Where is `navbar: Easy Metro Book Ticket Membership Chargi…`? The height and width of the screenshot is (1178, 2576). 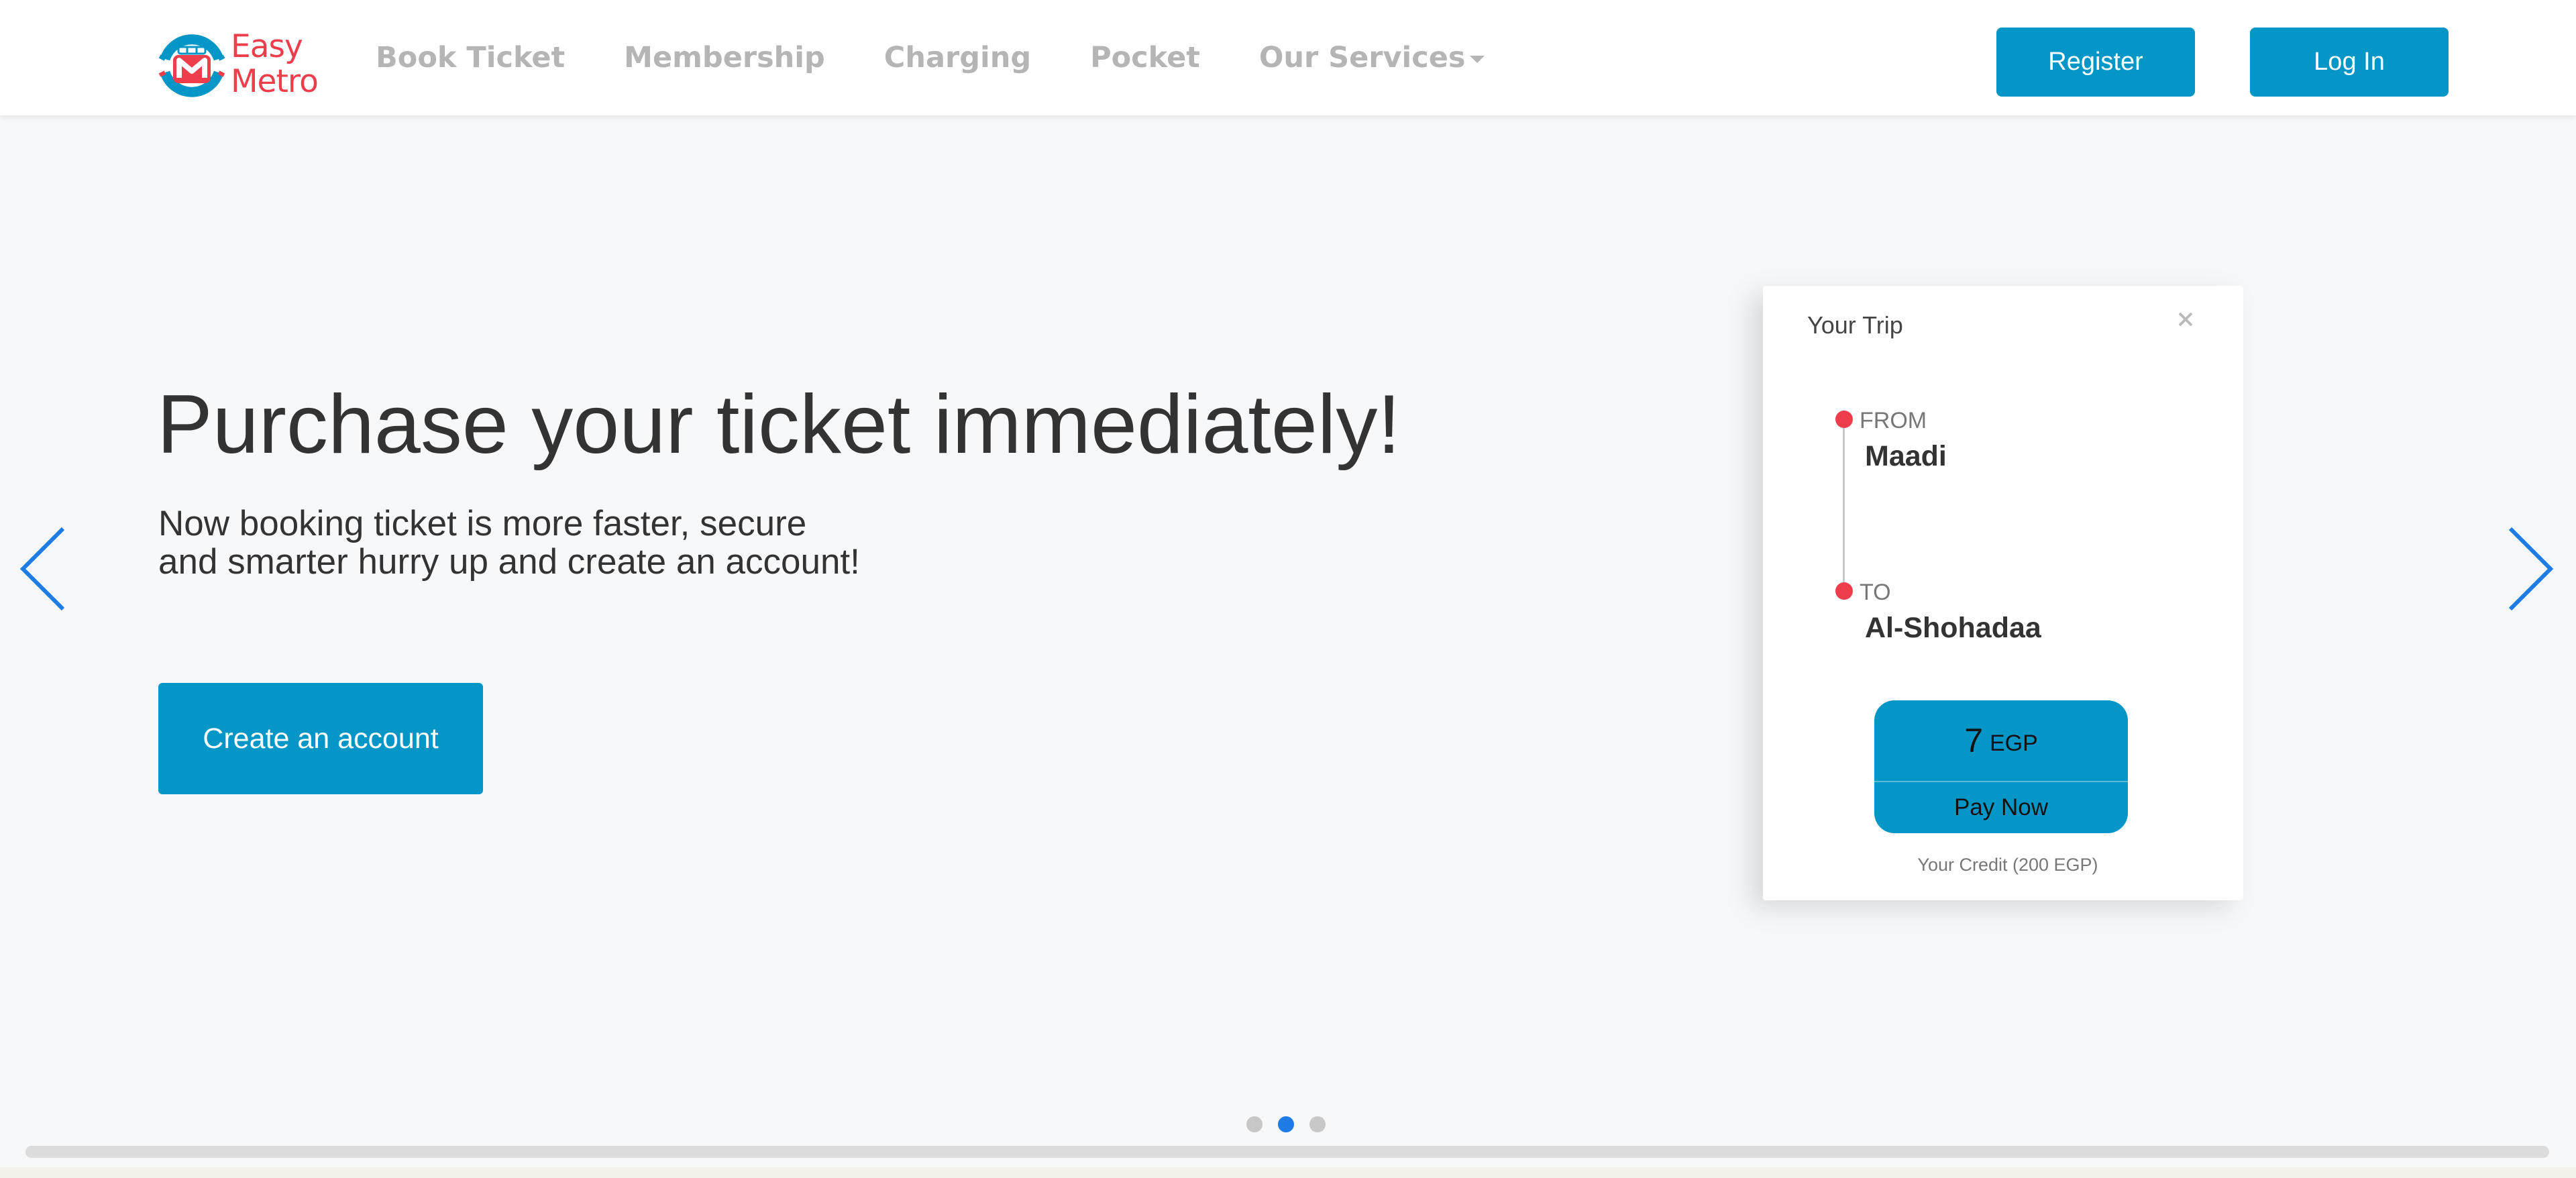 navbar: Easy Metro Book Ticket Membership Chargi… is located at coordinates (1288, 58).